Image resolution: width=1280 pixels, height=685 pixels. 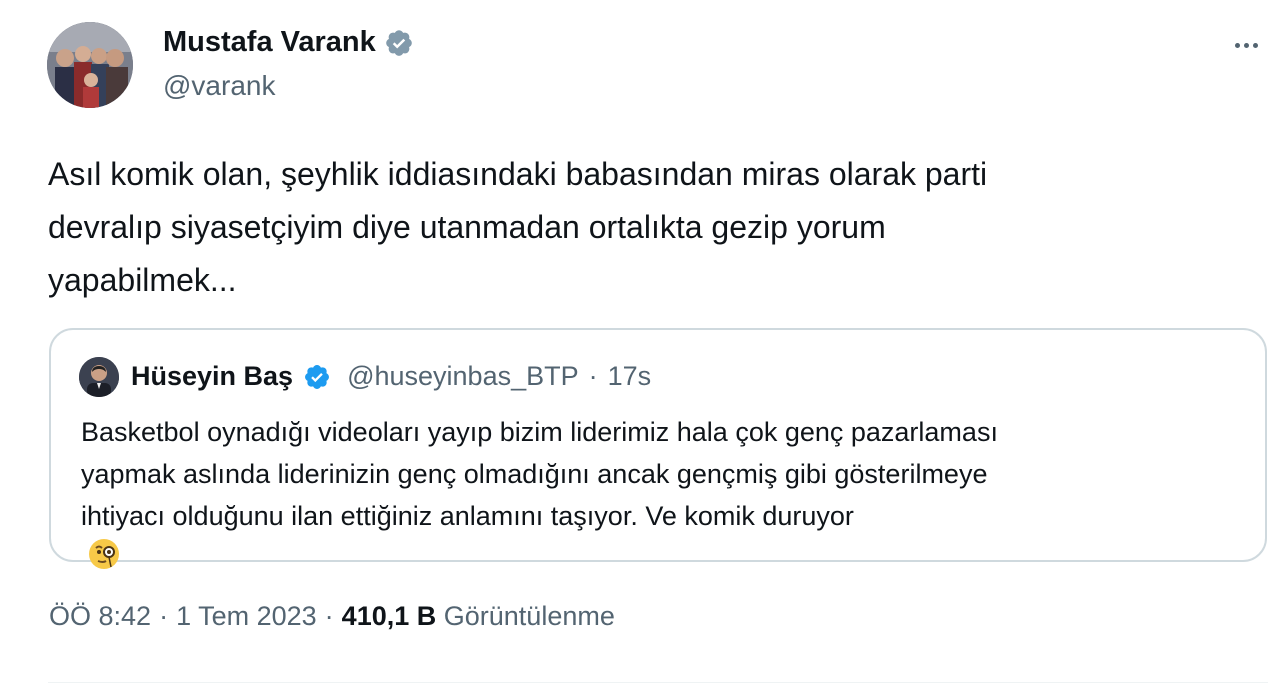 I want to click on author-name: Mustafa Varank, so click(x=269, y=42).